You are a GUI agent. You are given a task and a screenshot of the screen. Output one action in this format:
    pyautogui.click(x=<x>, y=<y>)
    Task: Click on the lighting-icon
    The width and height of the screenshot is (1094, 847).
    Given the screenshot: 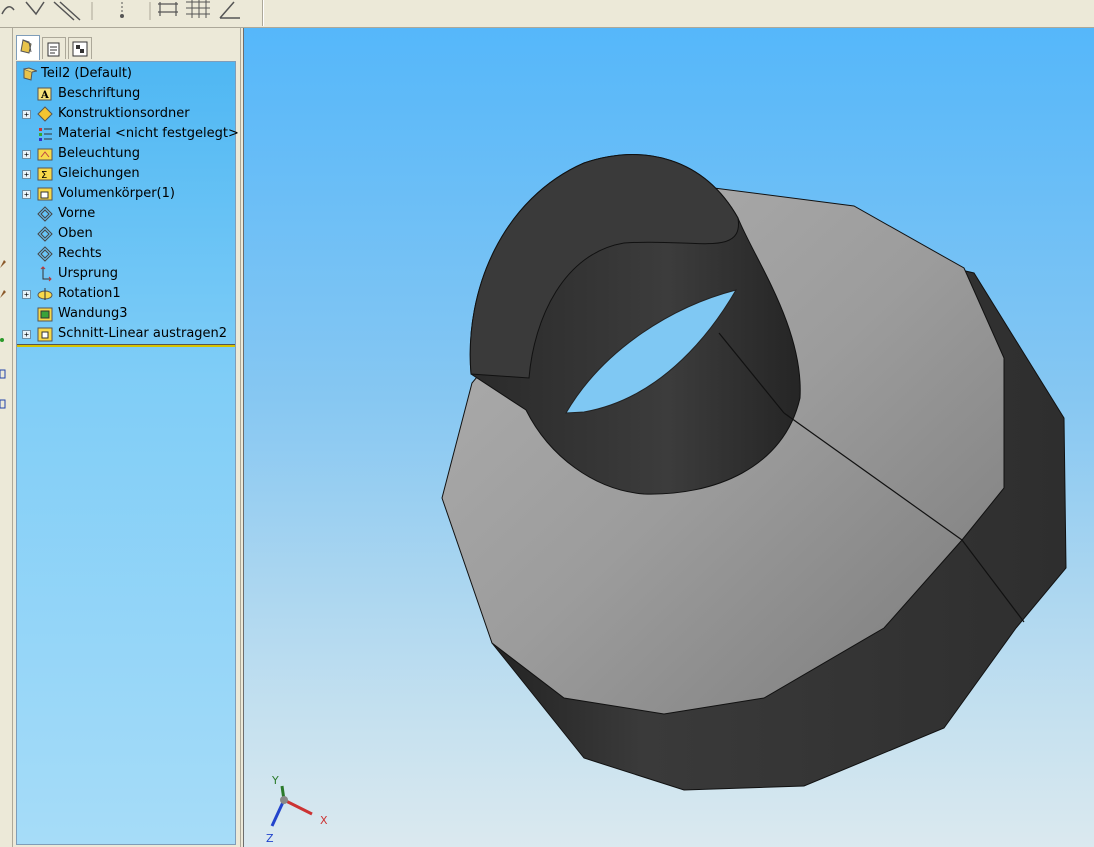 What is the action you would take?
    pyautogui.click(x=45, y=154)
    